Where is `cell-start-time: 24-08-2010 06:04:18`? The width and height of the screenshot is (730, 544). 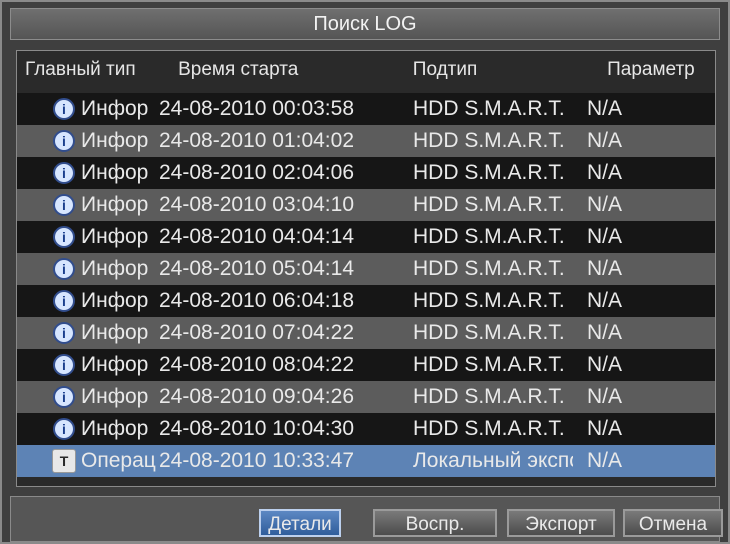
cell-start-time: 24-08-2010 06:04:18 is located at coordinates (256, 300).